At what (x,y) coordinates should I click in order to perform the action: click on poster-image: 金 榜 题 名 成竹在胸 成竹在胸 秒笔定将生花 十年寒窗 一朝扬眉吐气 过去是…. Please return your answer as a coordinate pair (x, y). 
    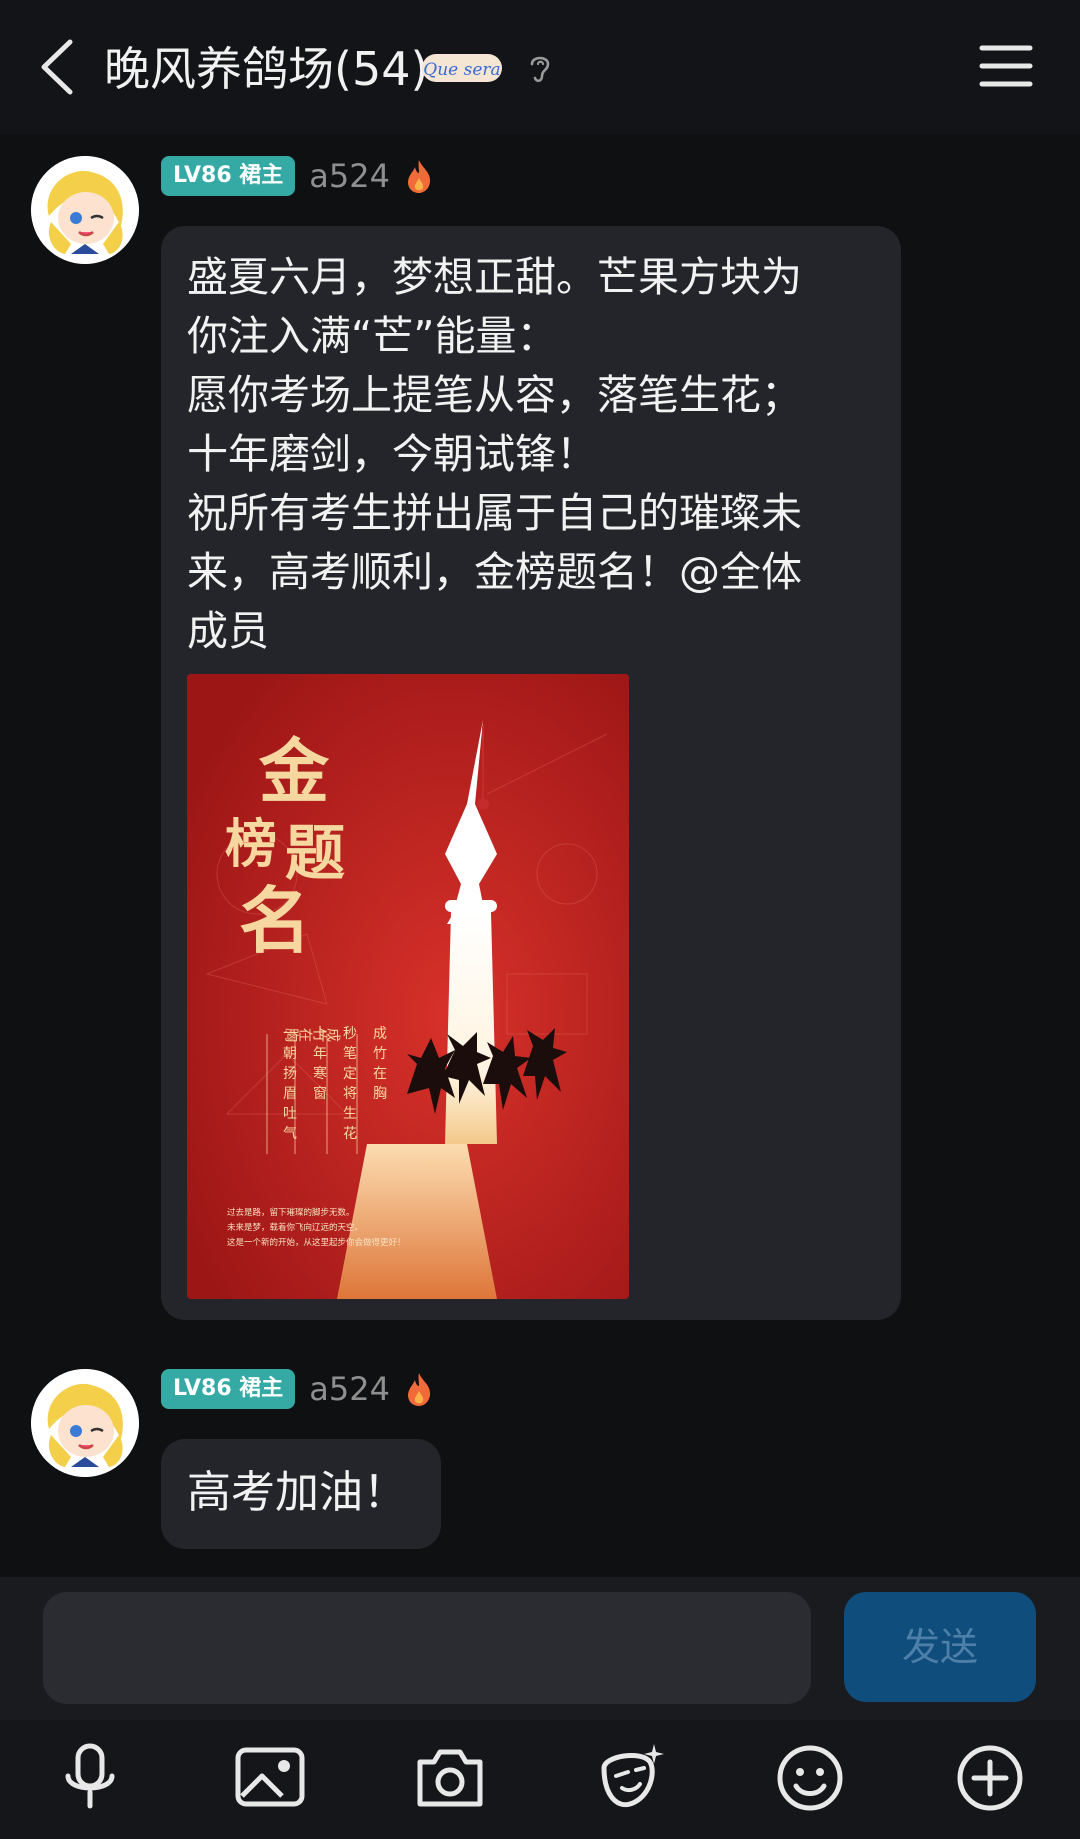
    Looking at the image, I should click on (408, 986).